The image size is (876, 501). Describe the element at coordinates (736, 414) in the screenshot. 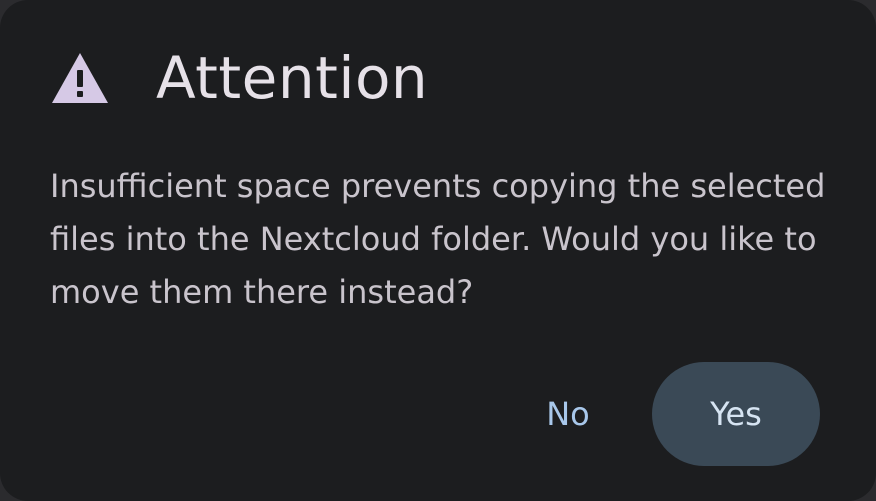

I see `yes-button: Yes` at that location.